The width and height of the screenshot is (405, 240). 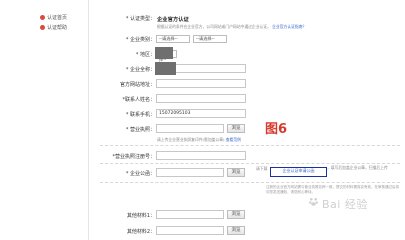 What do you see at coordinates (214, 26) in the screenshot?
I see `type-hint-text: 根据认证的条件在企业官方，公司网站或门户网站中通过企业认证。` at bounding box center [214, 26].